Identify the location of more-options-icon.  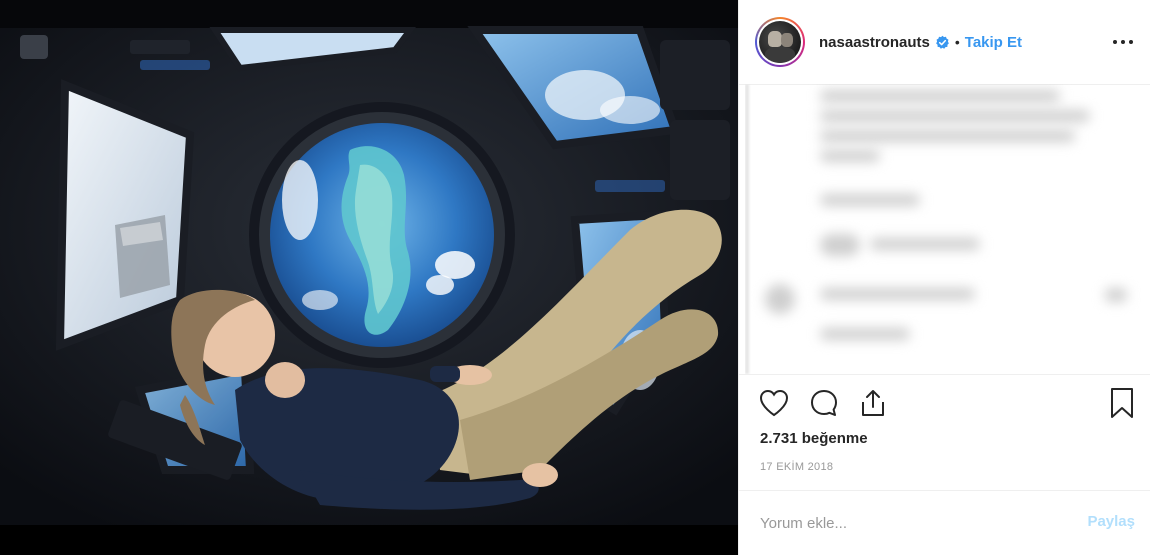
(1123, 42).